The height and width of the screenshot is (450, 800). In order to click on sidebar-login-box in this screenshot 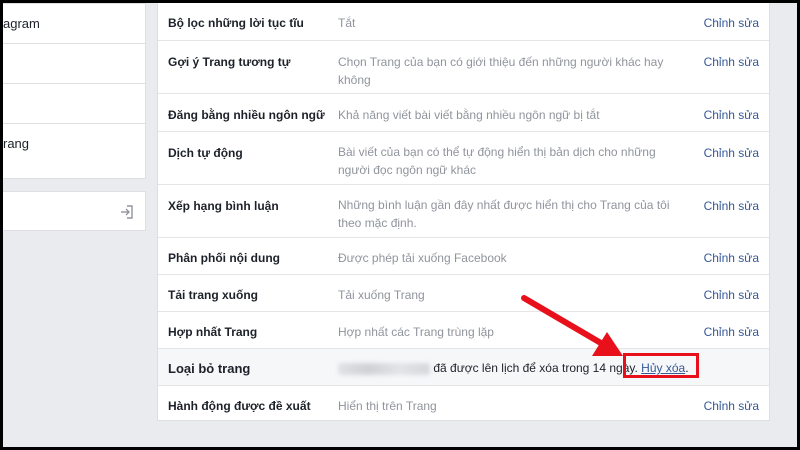, I will do `click(74, 211)`.